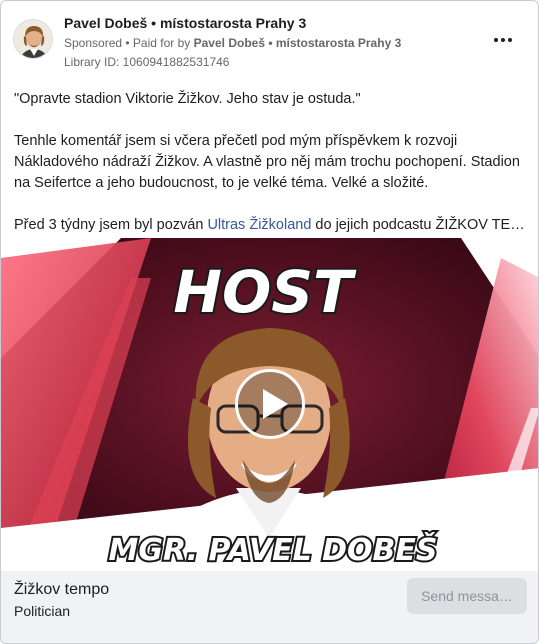 The height and width of the screenshot is (644, 539). Describe the element at coordinates (259, 225) in the screenshot. I see `ultras-zizkoland-link: Ultras Žižkoland` at that location.